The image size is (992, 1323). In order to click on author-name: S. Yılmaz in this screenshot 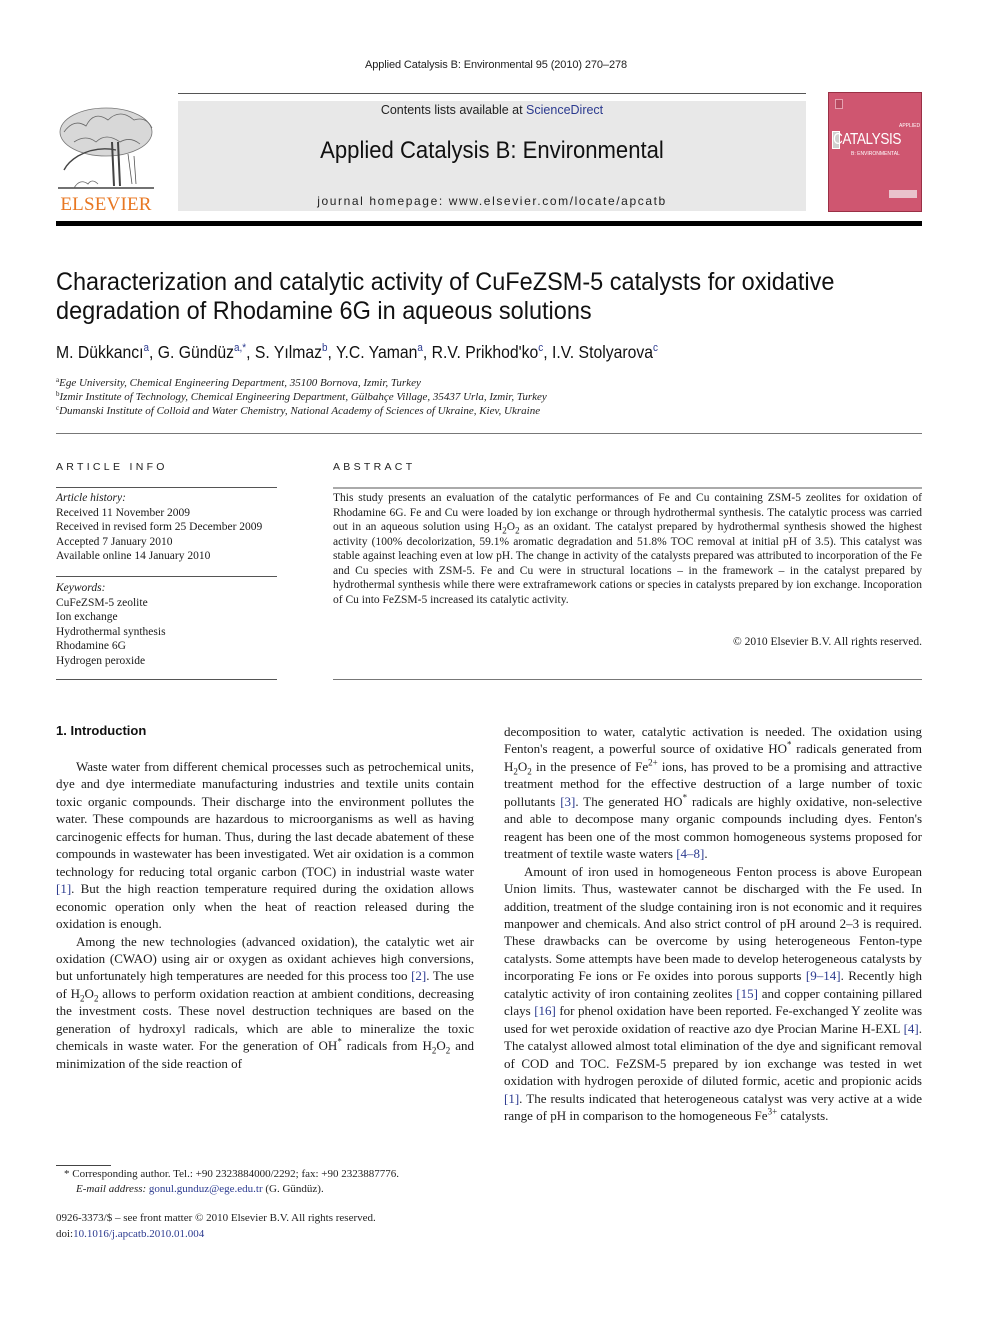, I will do `click(288, 352)`.